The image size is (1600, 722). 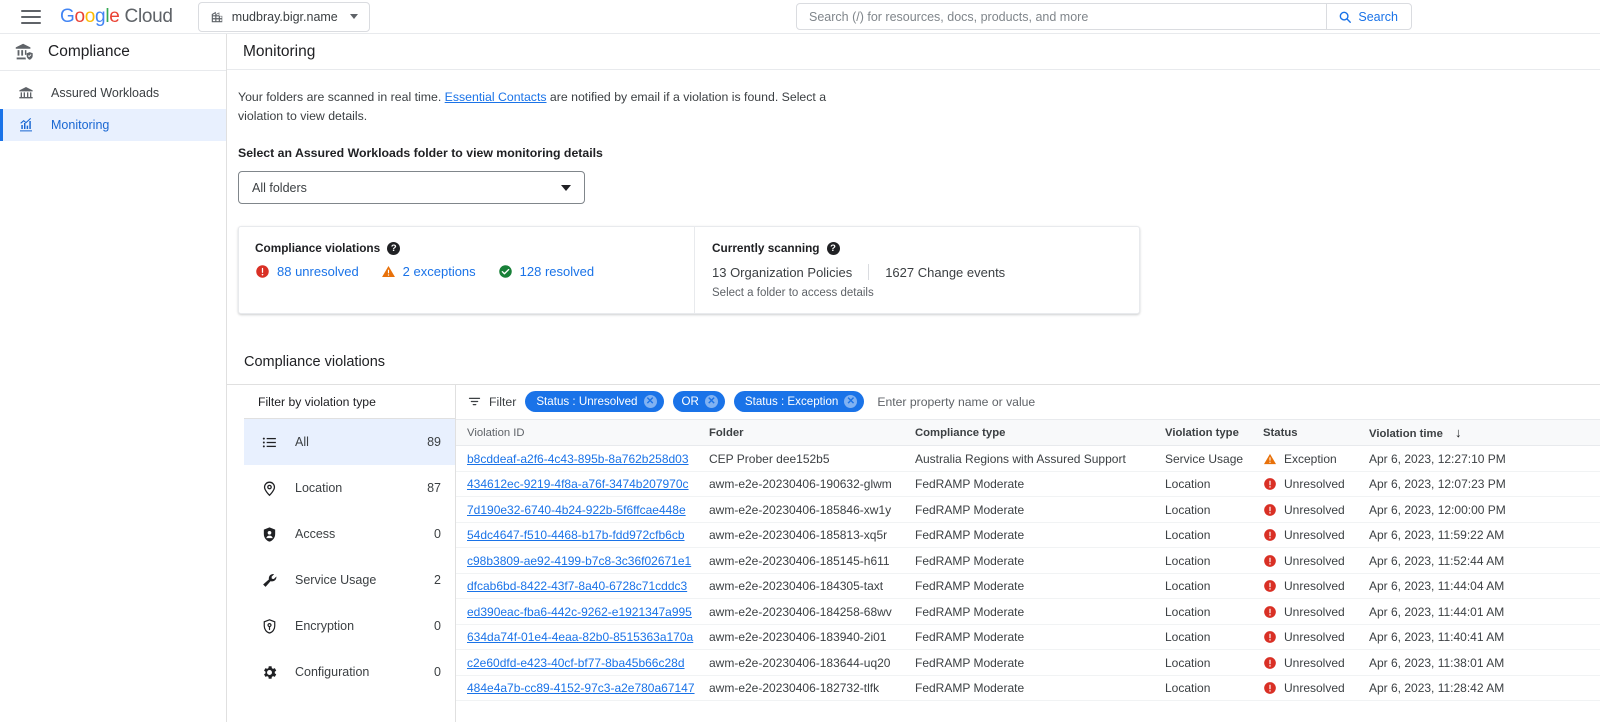 I want to click on violation-id-link: ed390eac-fba6-442c-9262-e1921347a995, so click(x=579, y=612).